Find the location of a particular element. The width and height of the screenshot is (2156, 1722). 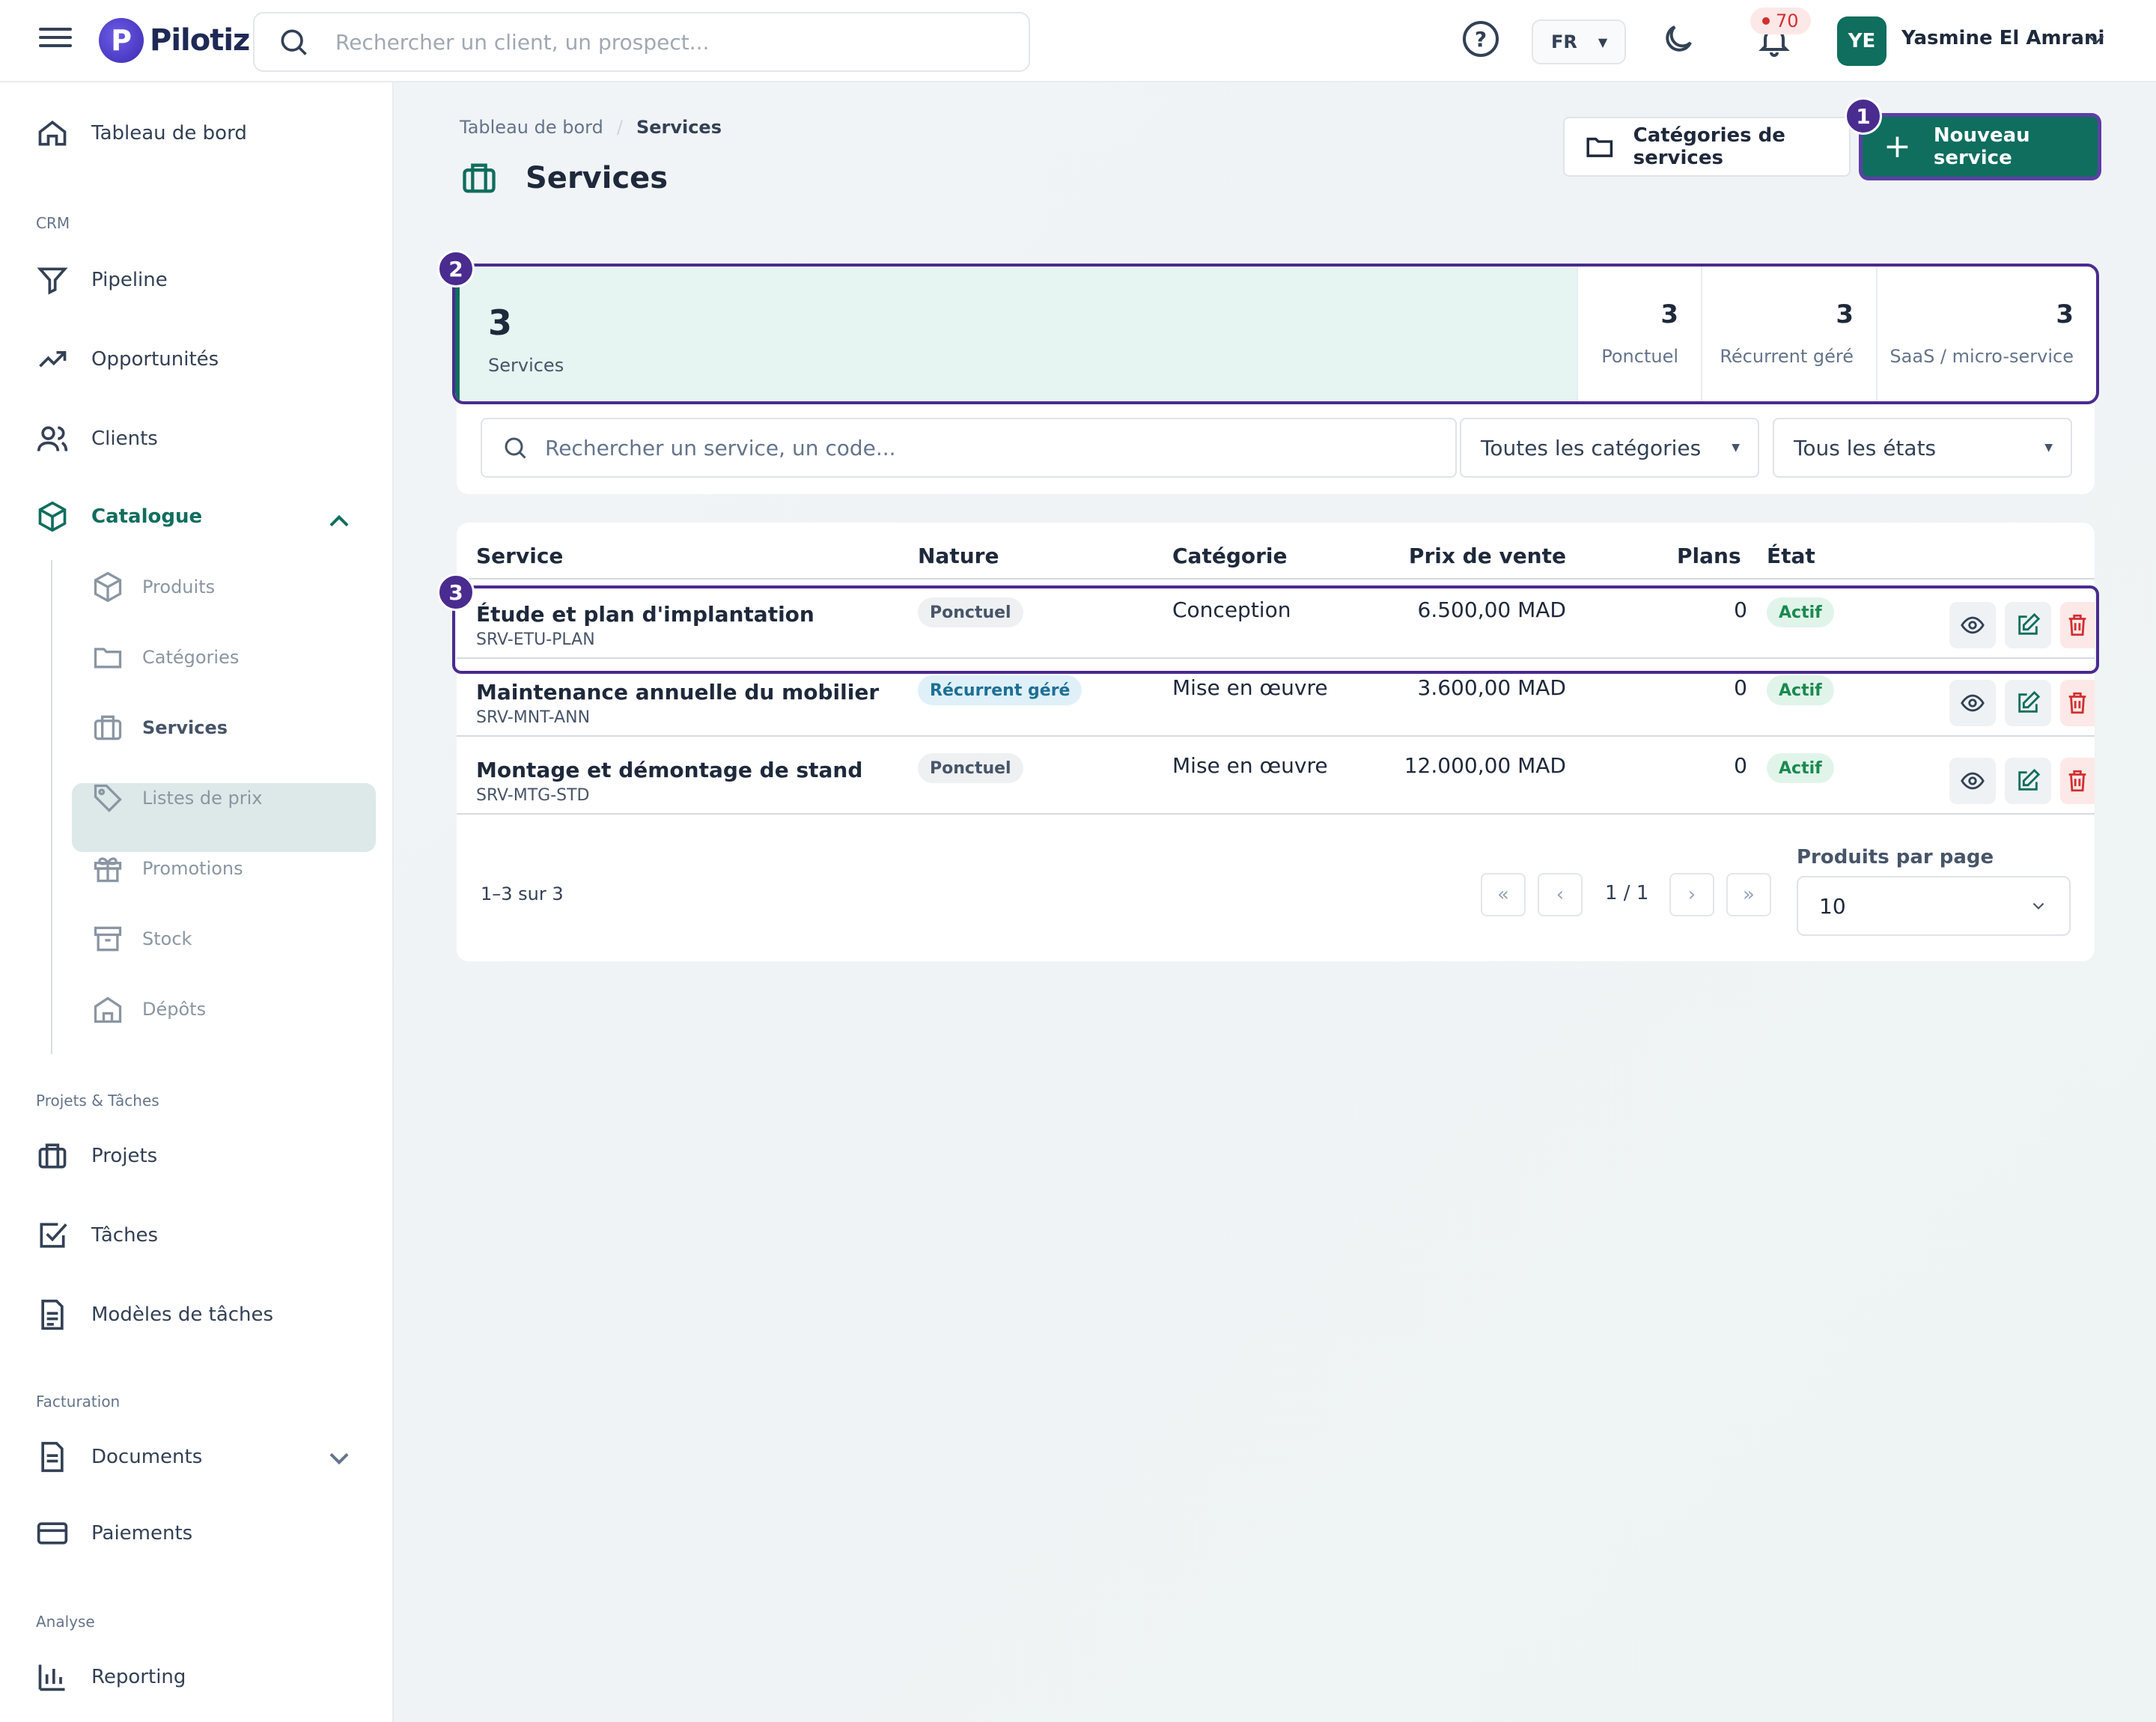

sidebar-item-clients: Clients is located at coordinates (97, 438).